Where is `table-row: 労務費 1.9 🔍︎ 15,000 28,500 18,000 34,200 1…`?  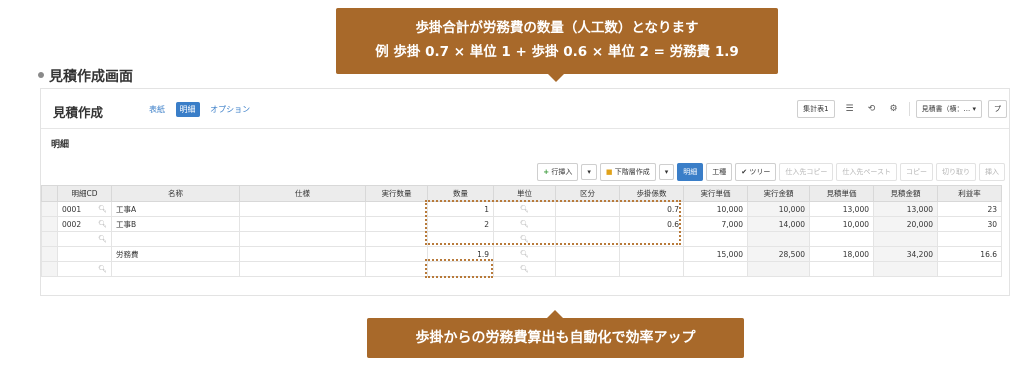 table-row: 労務費 1.9 🔍︎ 15,000 28,500 18,000 34,200 1… is located at coordinates (521, 254).